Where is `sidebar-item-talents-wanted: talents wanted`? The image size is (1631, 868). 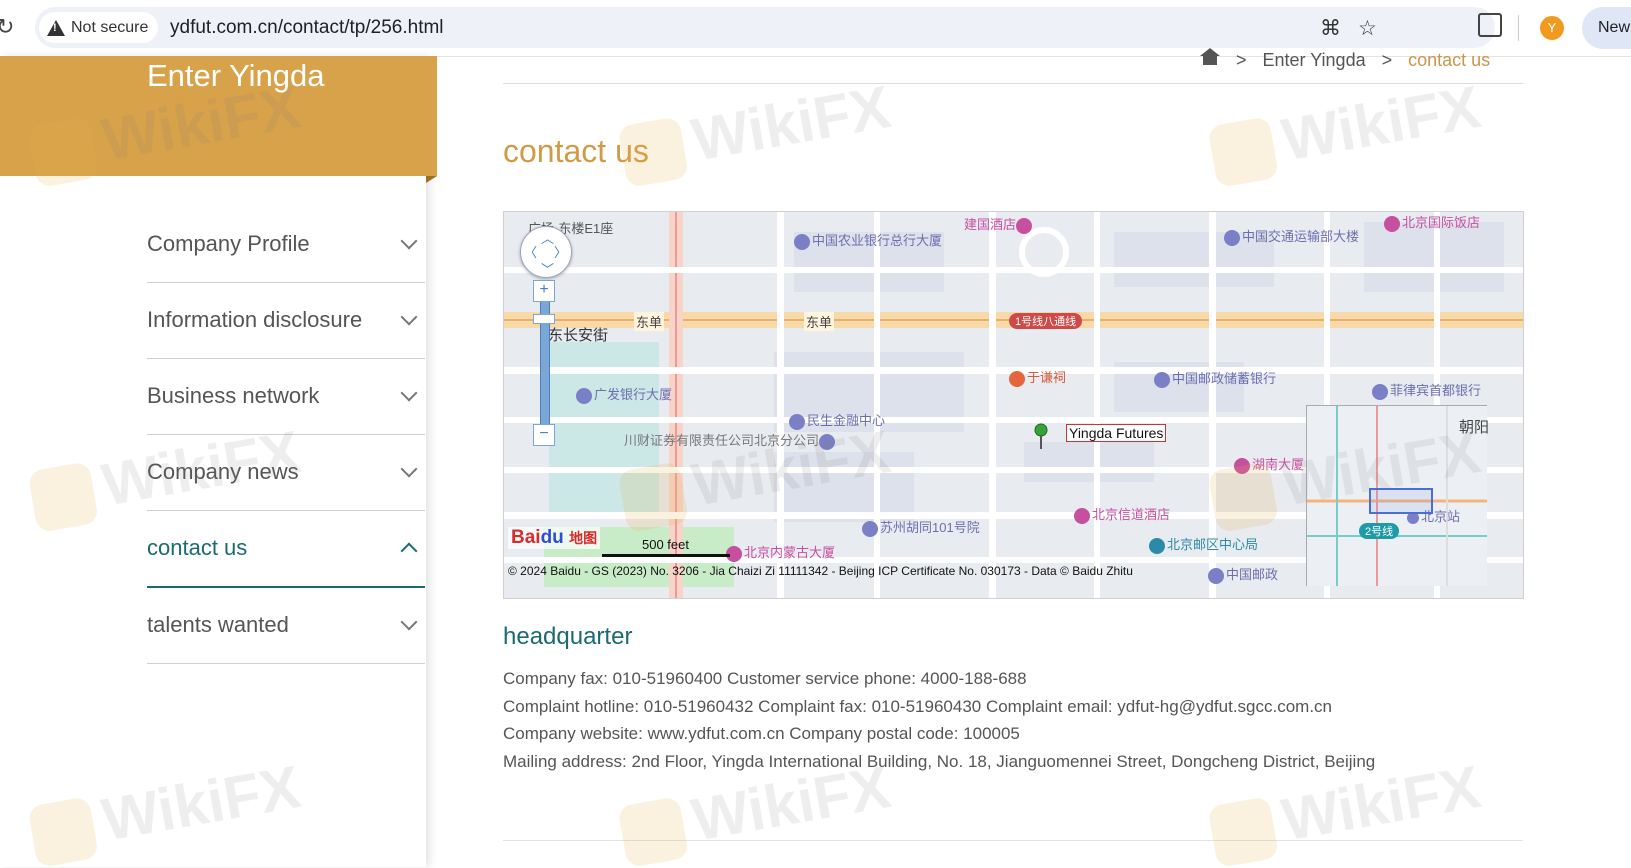
sidebar-item-talents-wanted: talents wanted is located at coordinates (286, 626).